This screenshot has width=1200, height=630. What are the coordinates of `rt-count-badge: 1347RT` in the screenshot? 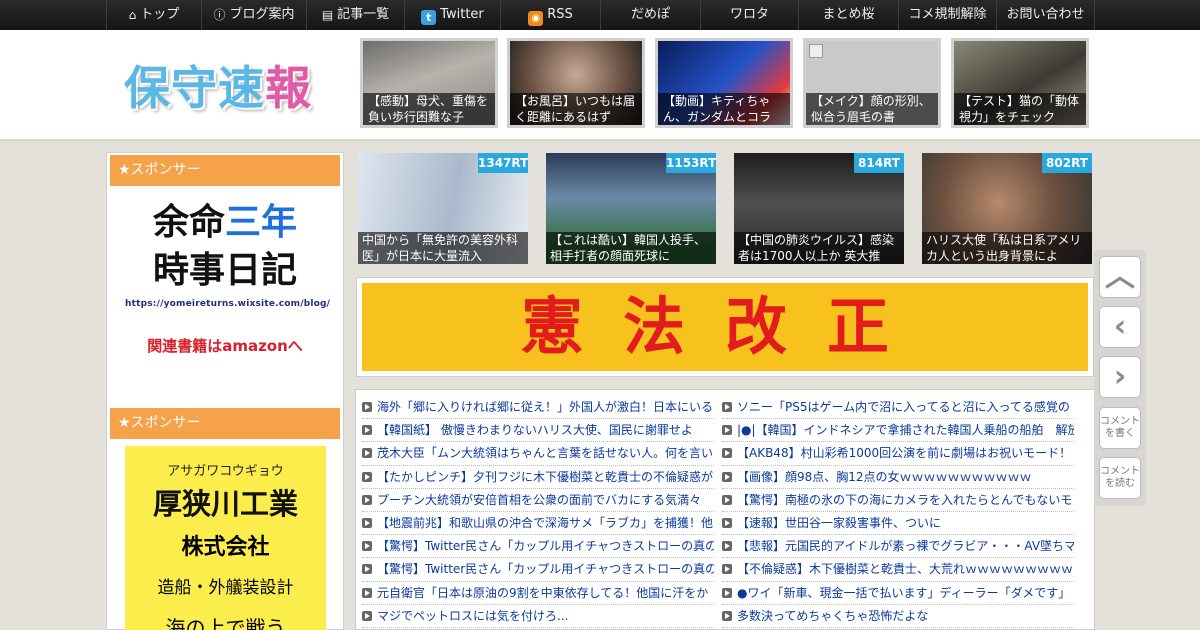 It's located at (503, 163).